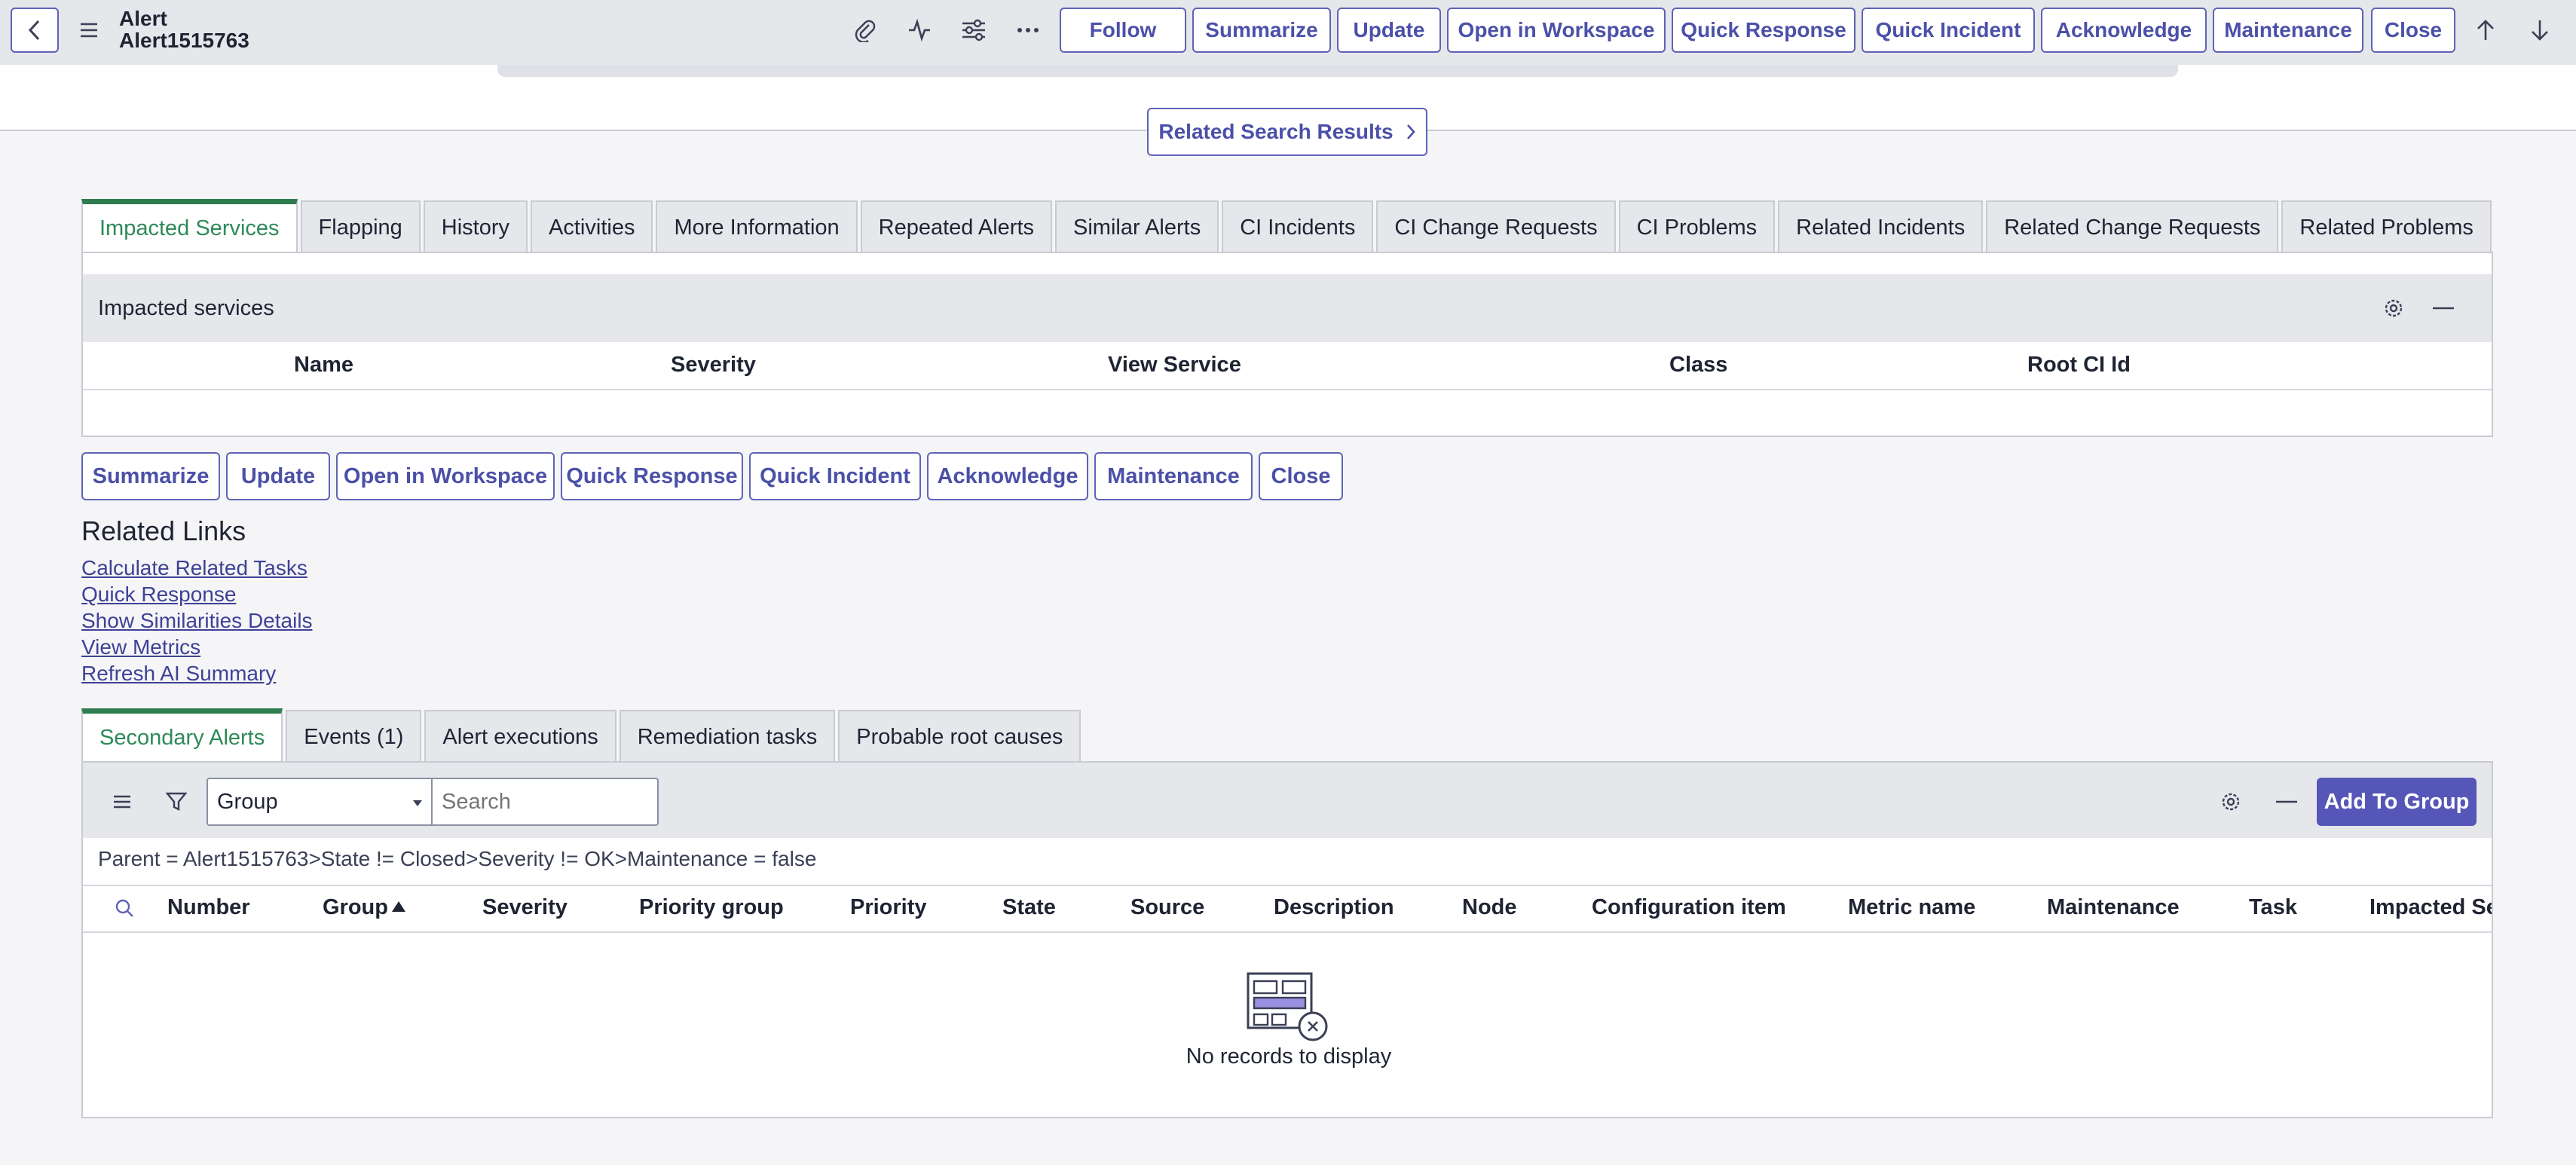 This screenshot has height=1165, width=2576. Describe the element at coordinates (2485, 31) in the screenshot. I see `previous-record-button` at that location.